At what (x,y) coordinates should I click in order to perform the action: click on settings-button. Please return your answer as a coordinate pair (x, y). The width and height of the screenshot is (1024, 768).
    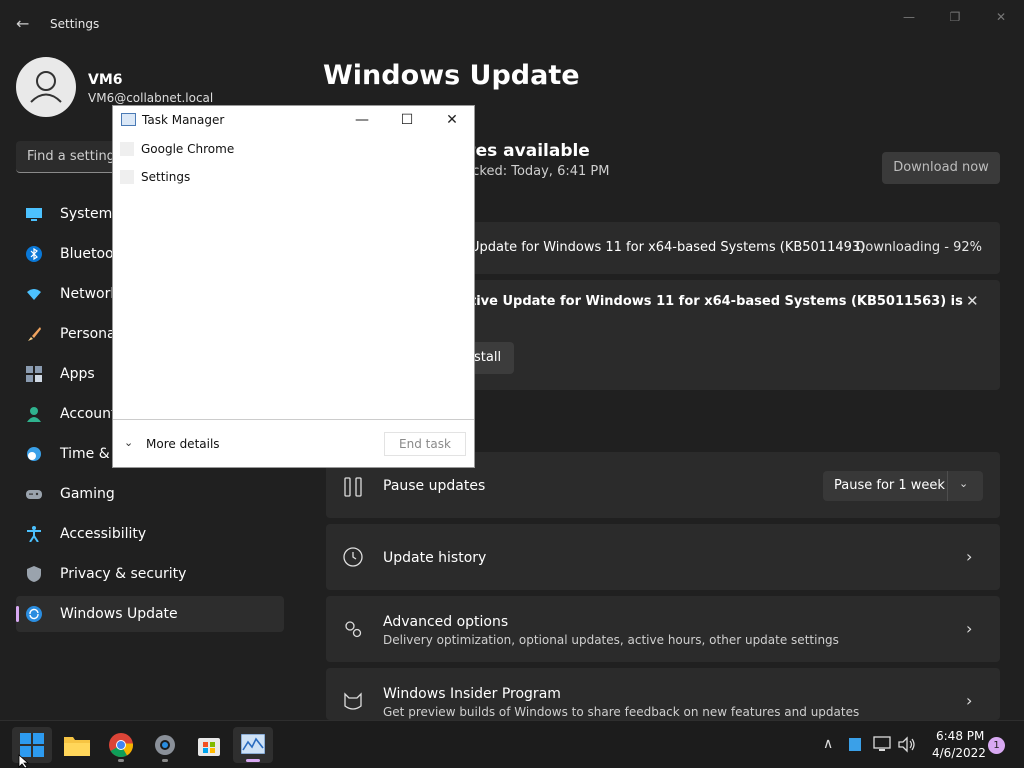
    Looking at the image, I should click on (165, 745).